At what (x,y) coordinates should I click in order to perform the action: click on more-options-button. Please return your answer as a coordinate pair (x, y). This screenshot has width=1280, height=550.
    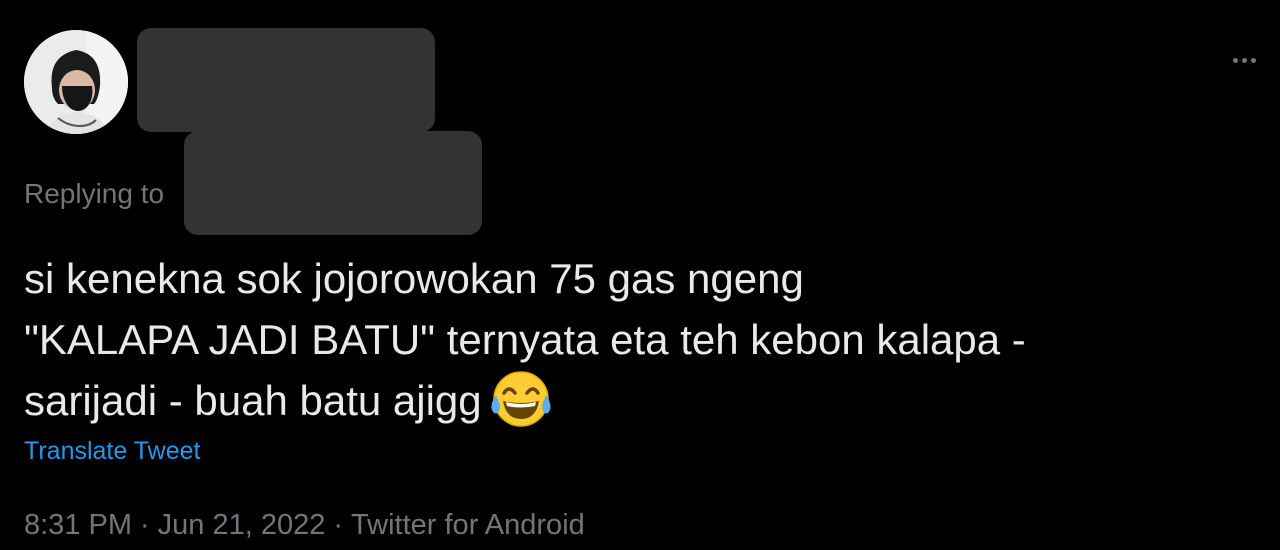
    Looking at the image, I should click on (1244, 60).